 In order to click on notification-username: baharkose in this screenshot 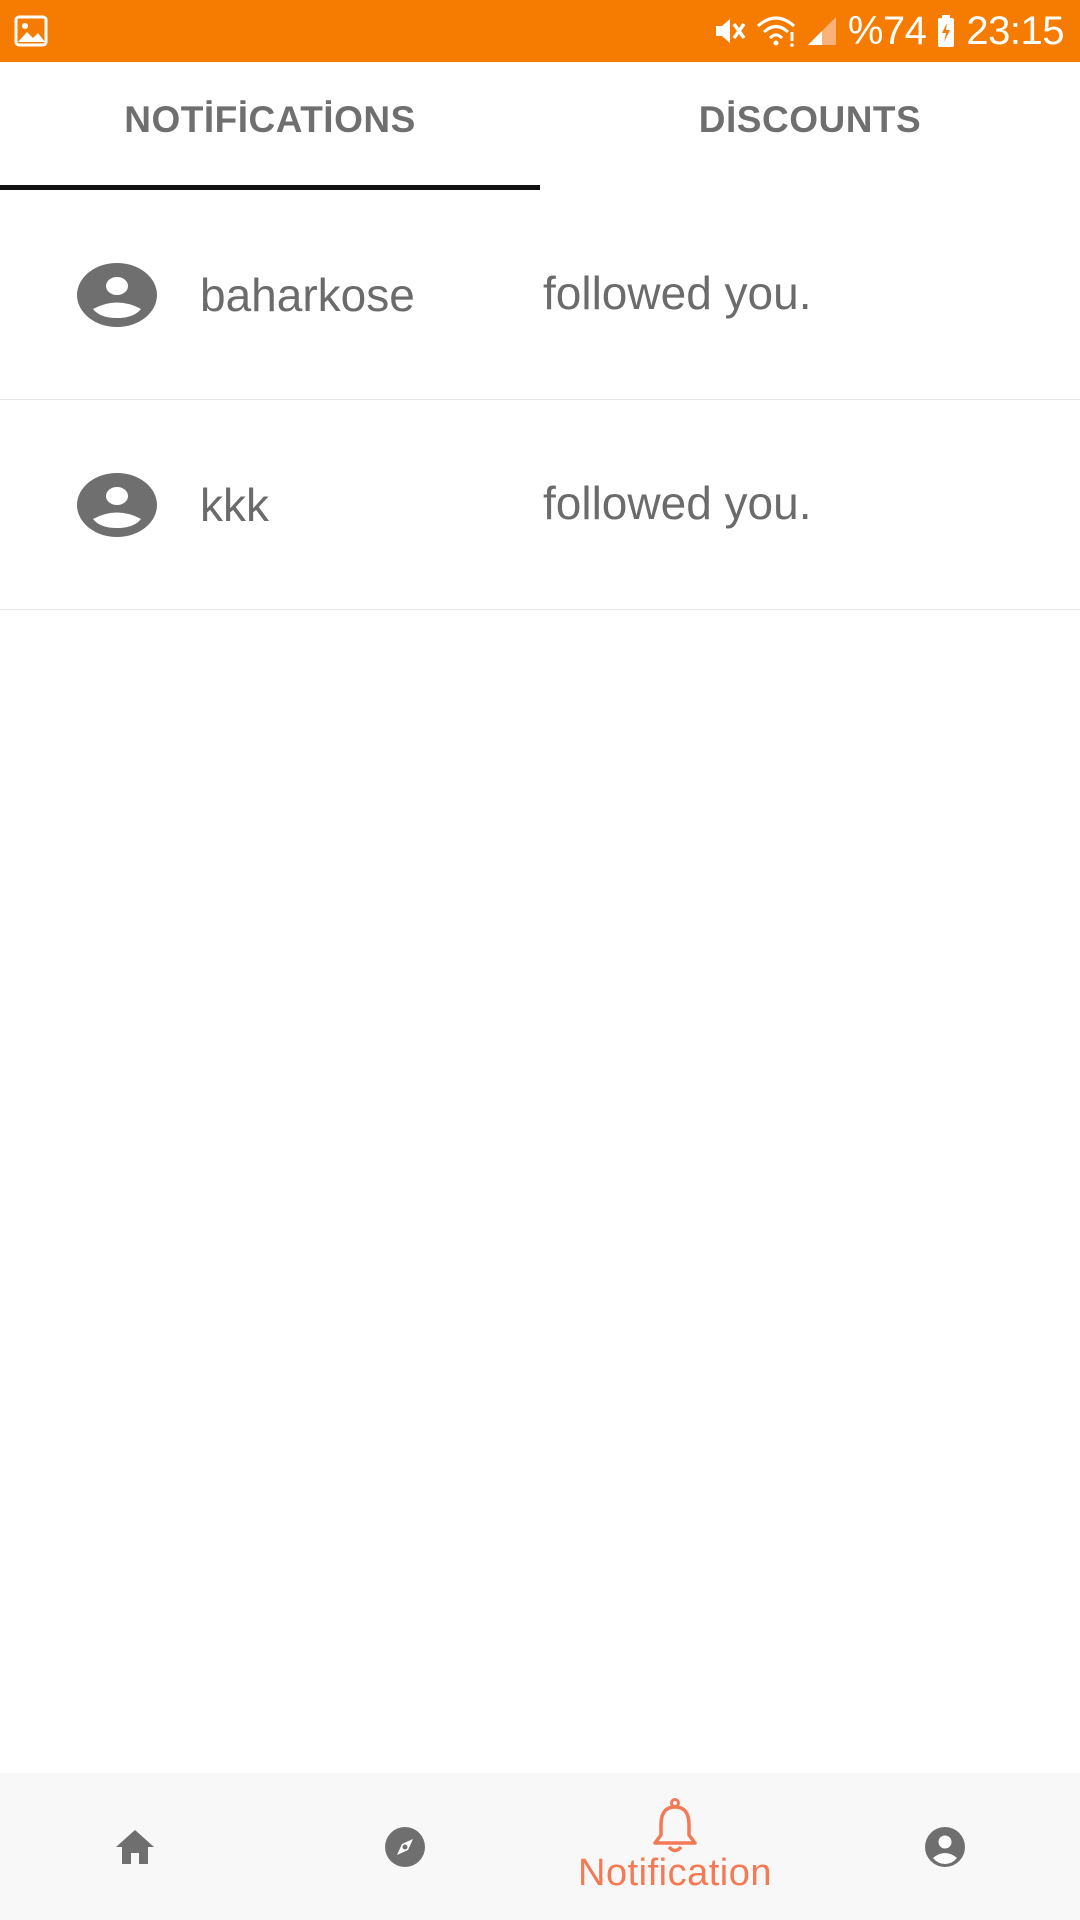, I will do `click(307, 295)`.